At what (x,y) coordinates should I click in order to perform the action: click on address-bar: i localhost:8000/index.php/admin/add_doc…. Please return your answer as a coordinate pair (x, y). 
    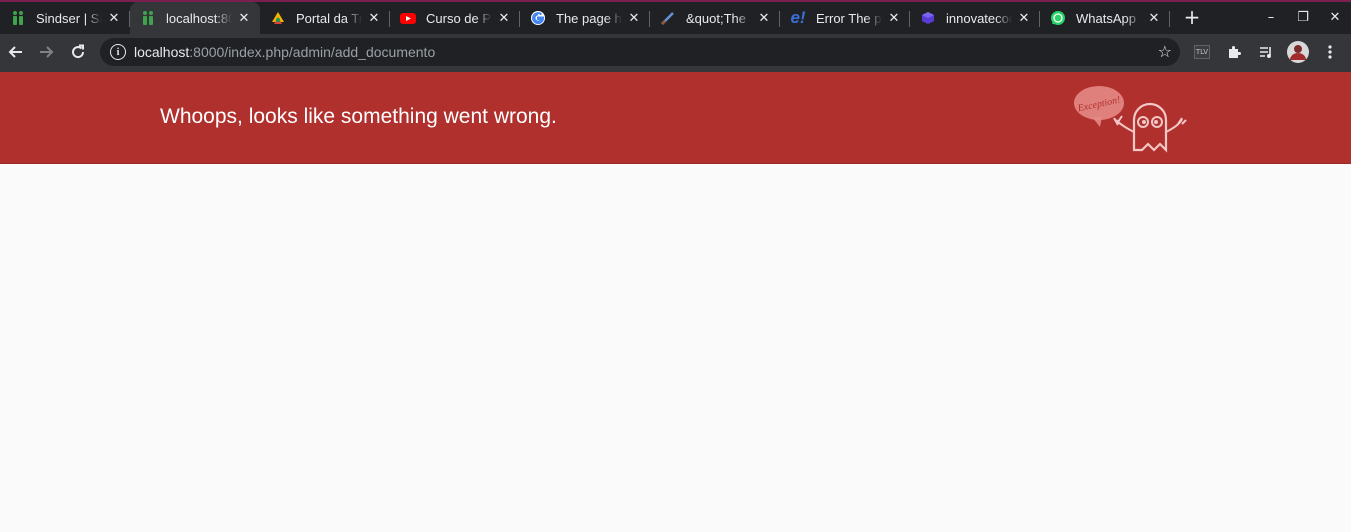
    Looking at the image, I should click on (640, 52).